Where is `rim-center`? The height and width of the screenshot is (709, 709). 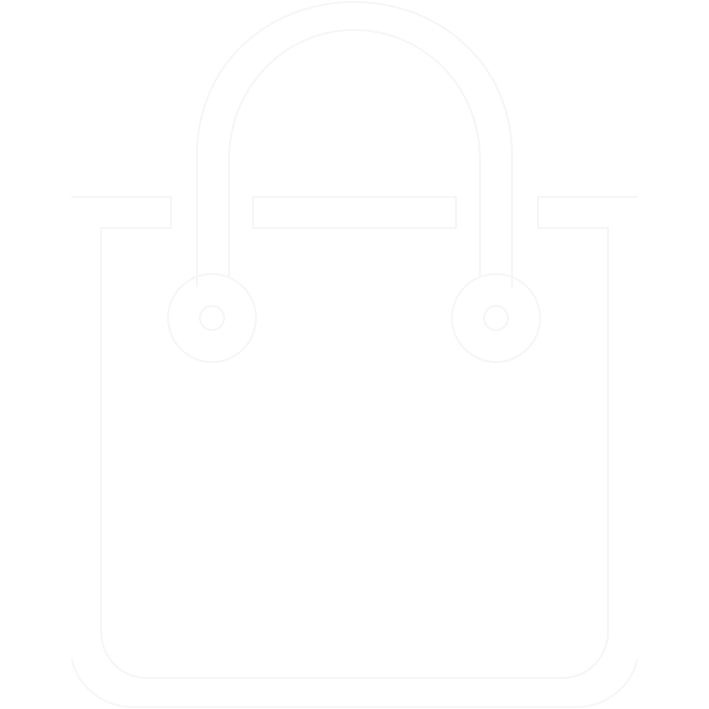
rim-center is located at coordinates (354, 212).